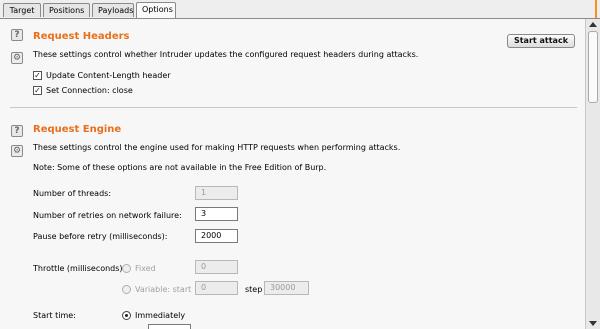 The width and height of the screenshot is (600, 329). Describe the element at coordinates (596, 9) in the screenshot. I see `tab-indicator` at that location.